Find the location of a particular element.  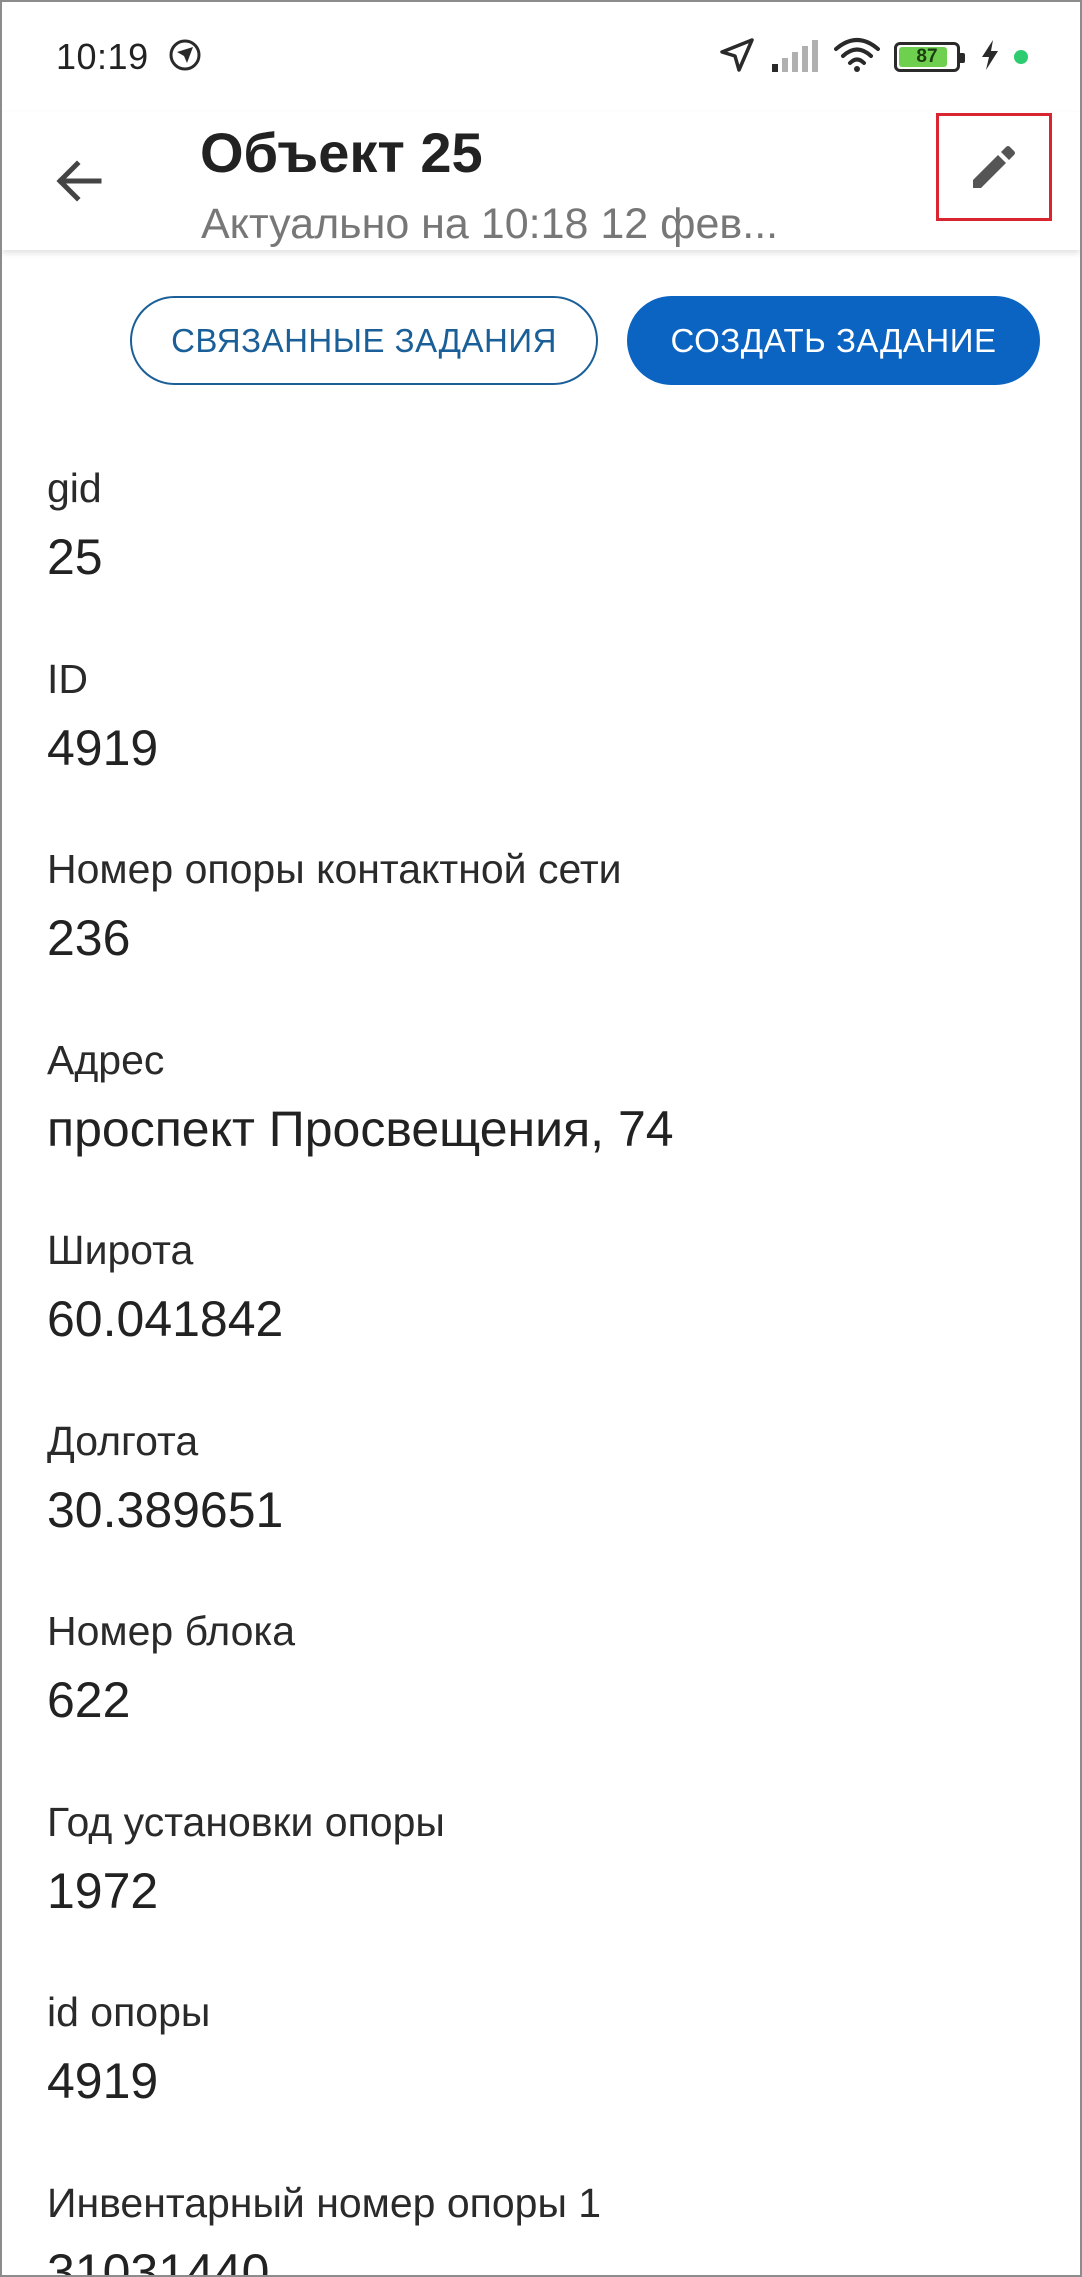

field-label: gid is located at coordinates (74, 488).